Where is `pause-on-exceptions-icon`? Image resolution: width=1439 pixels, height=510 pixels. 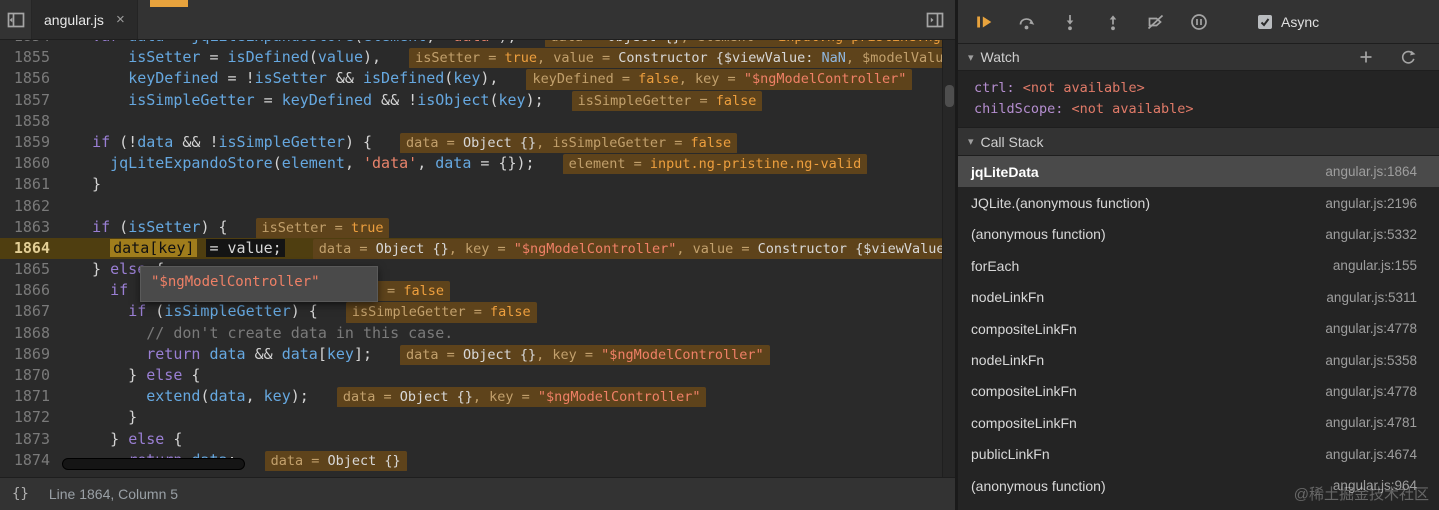 pause-on-exceptions-icon is located at coordinates (1199, 21).